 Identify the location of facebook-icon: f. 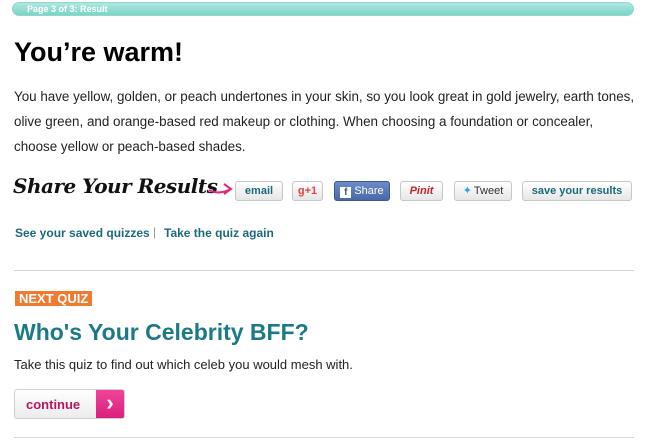
(346, 192).